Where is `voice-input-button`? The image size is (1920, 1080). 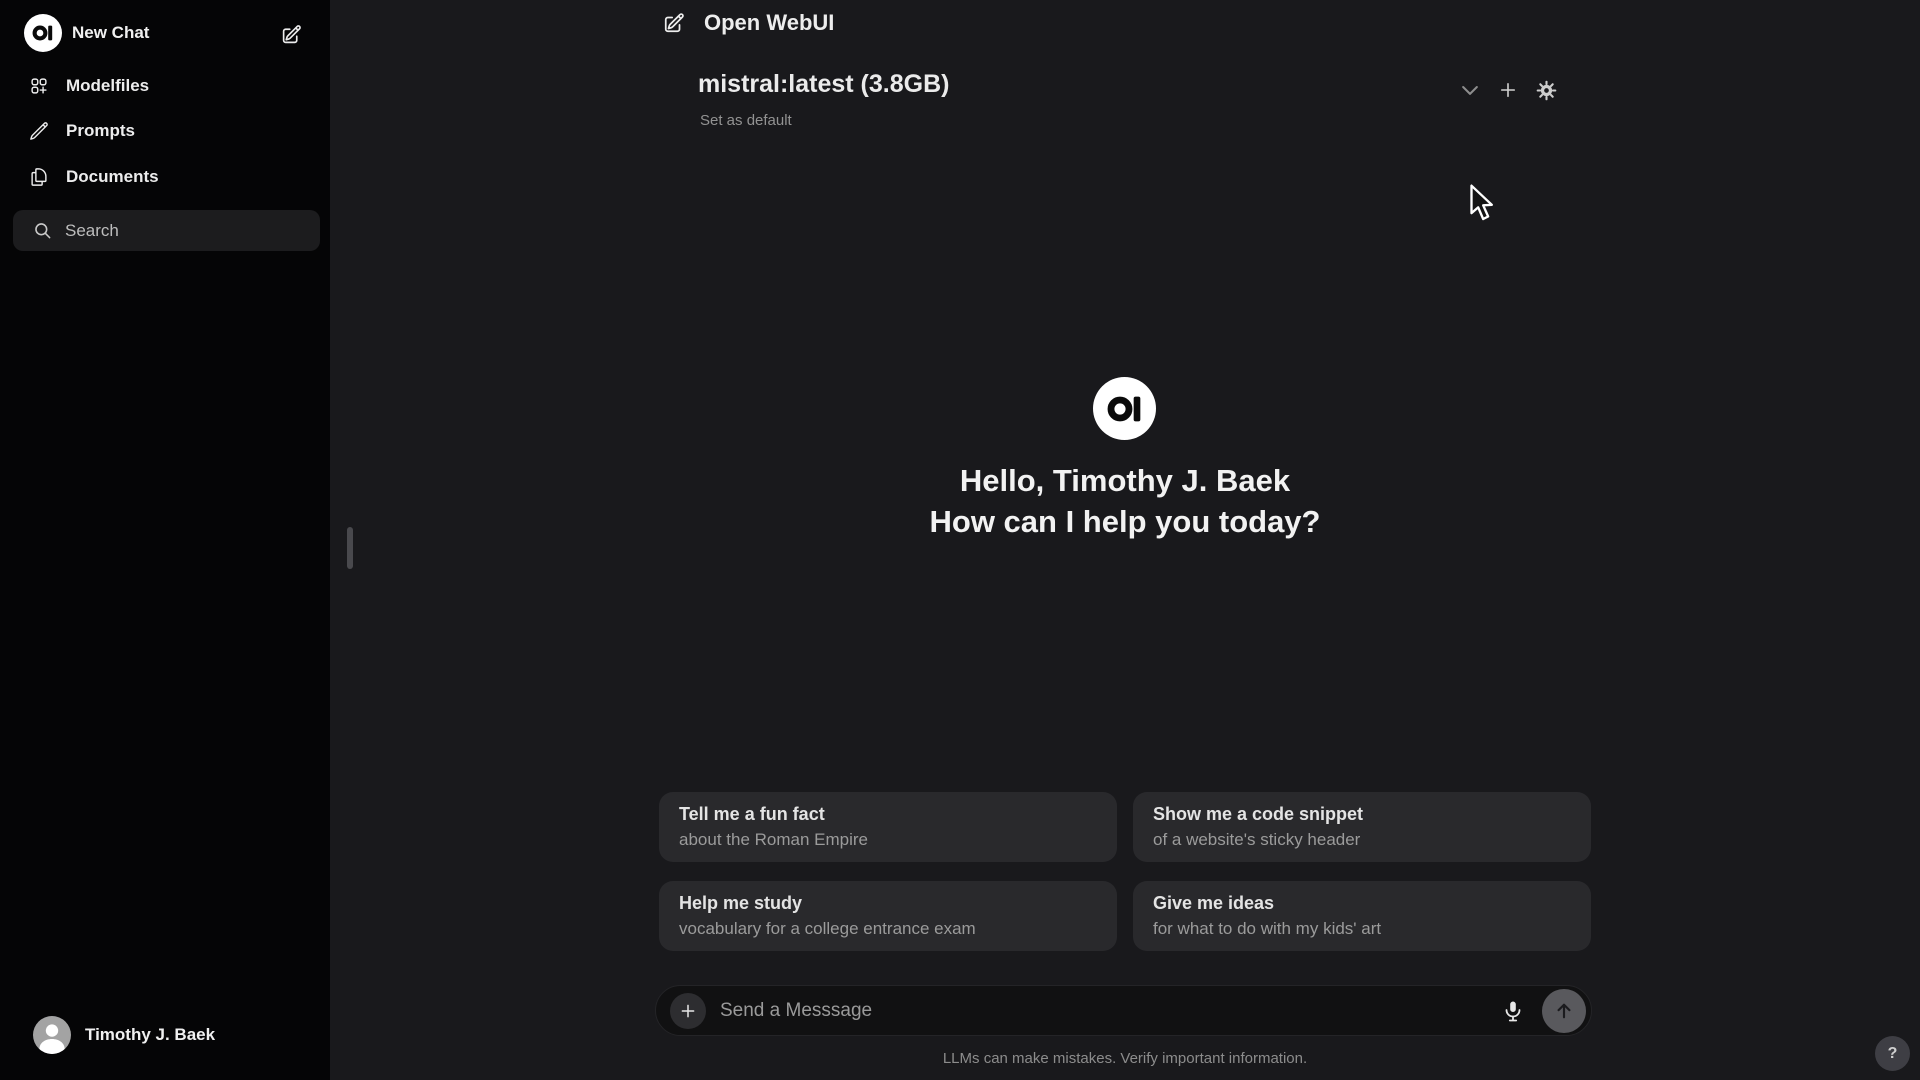
voice-input-button is located at coordinates (1513, 1011).